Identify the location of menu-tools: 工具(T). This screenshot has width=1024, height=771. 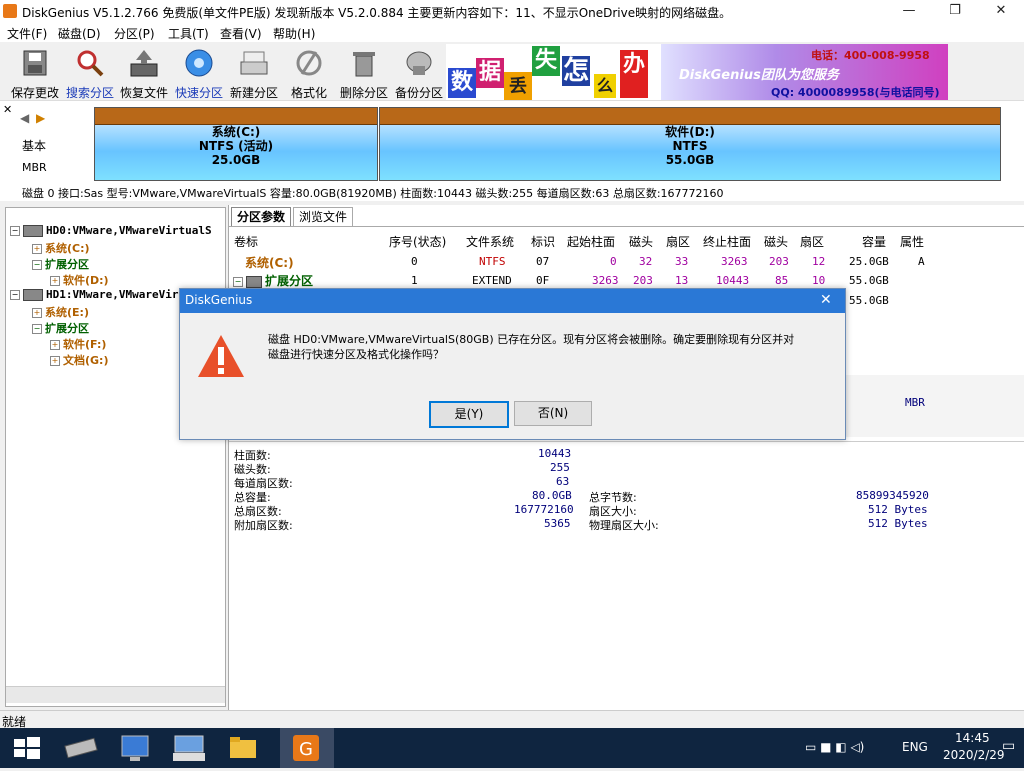
(188, 33).